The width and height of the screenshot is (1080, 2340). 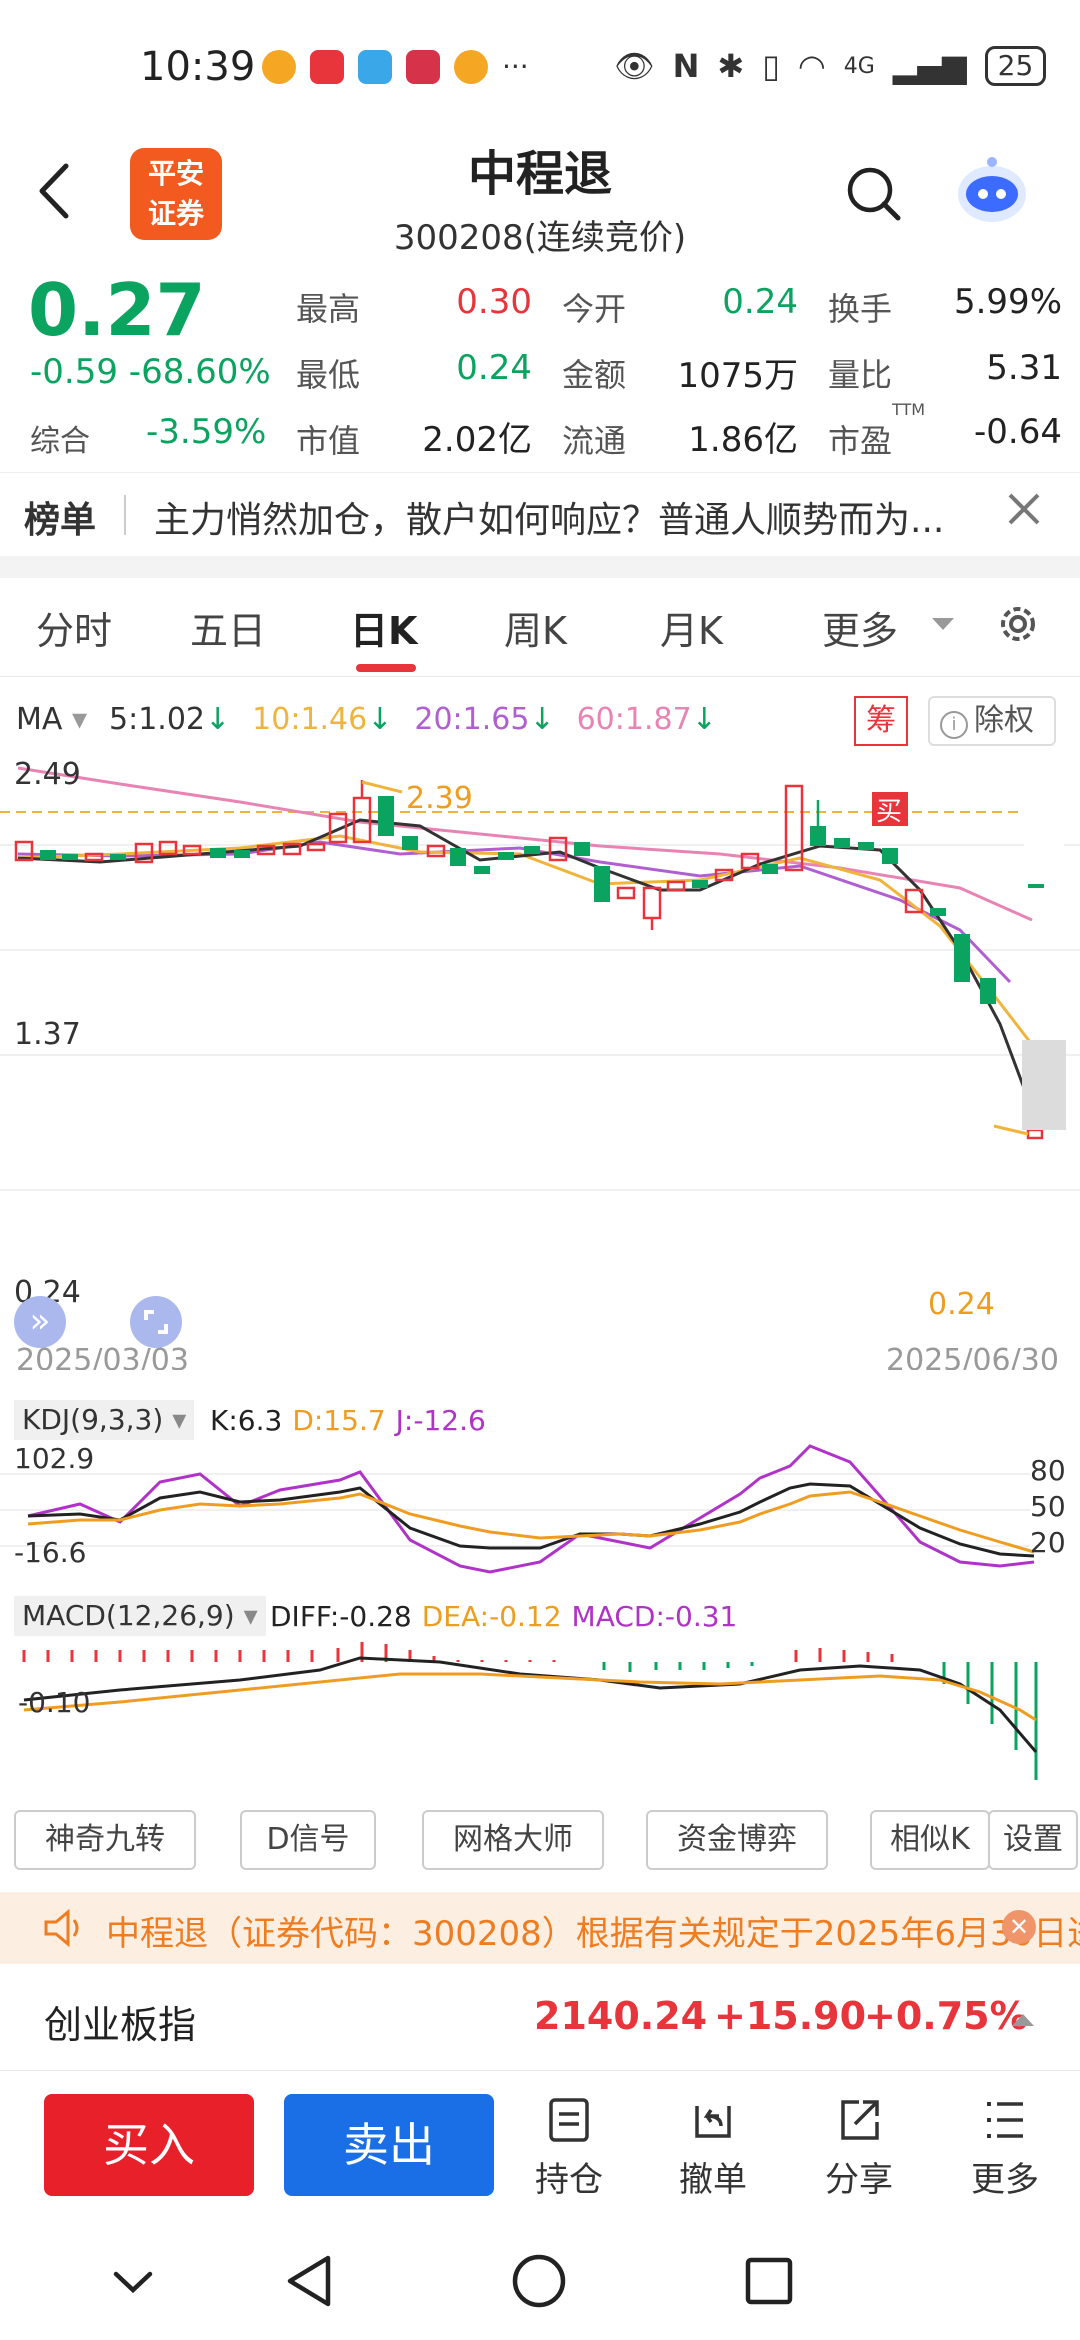 What do you see at coordinates (104, 1420) in the screenshot?
I see `kdj-selector: KDJ(9,3,3) ▾` at bounding box center [104, 1420].